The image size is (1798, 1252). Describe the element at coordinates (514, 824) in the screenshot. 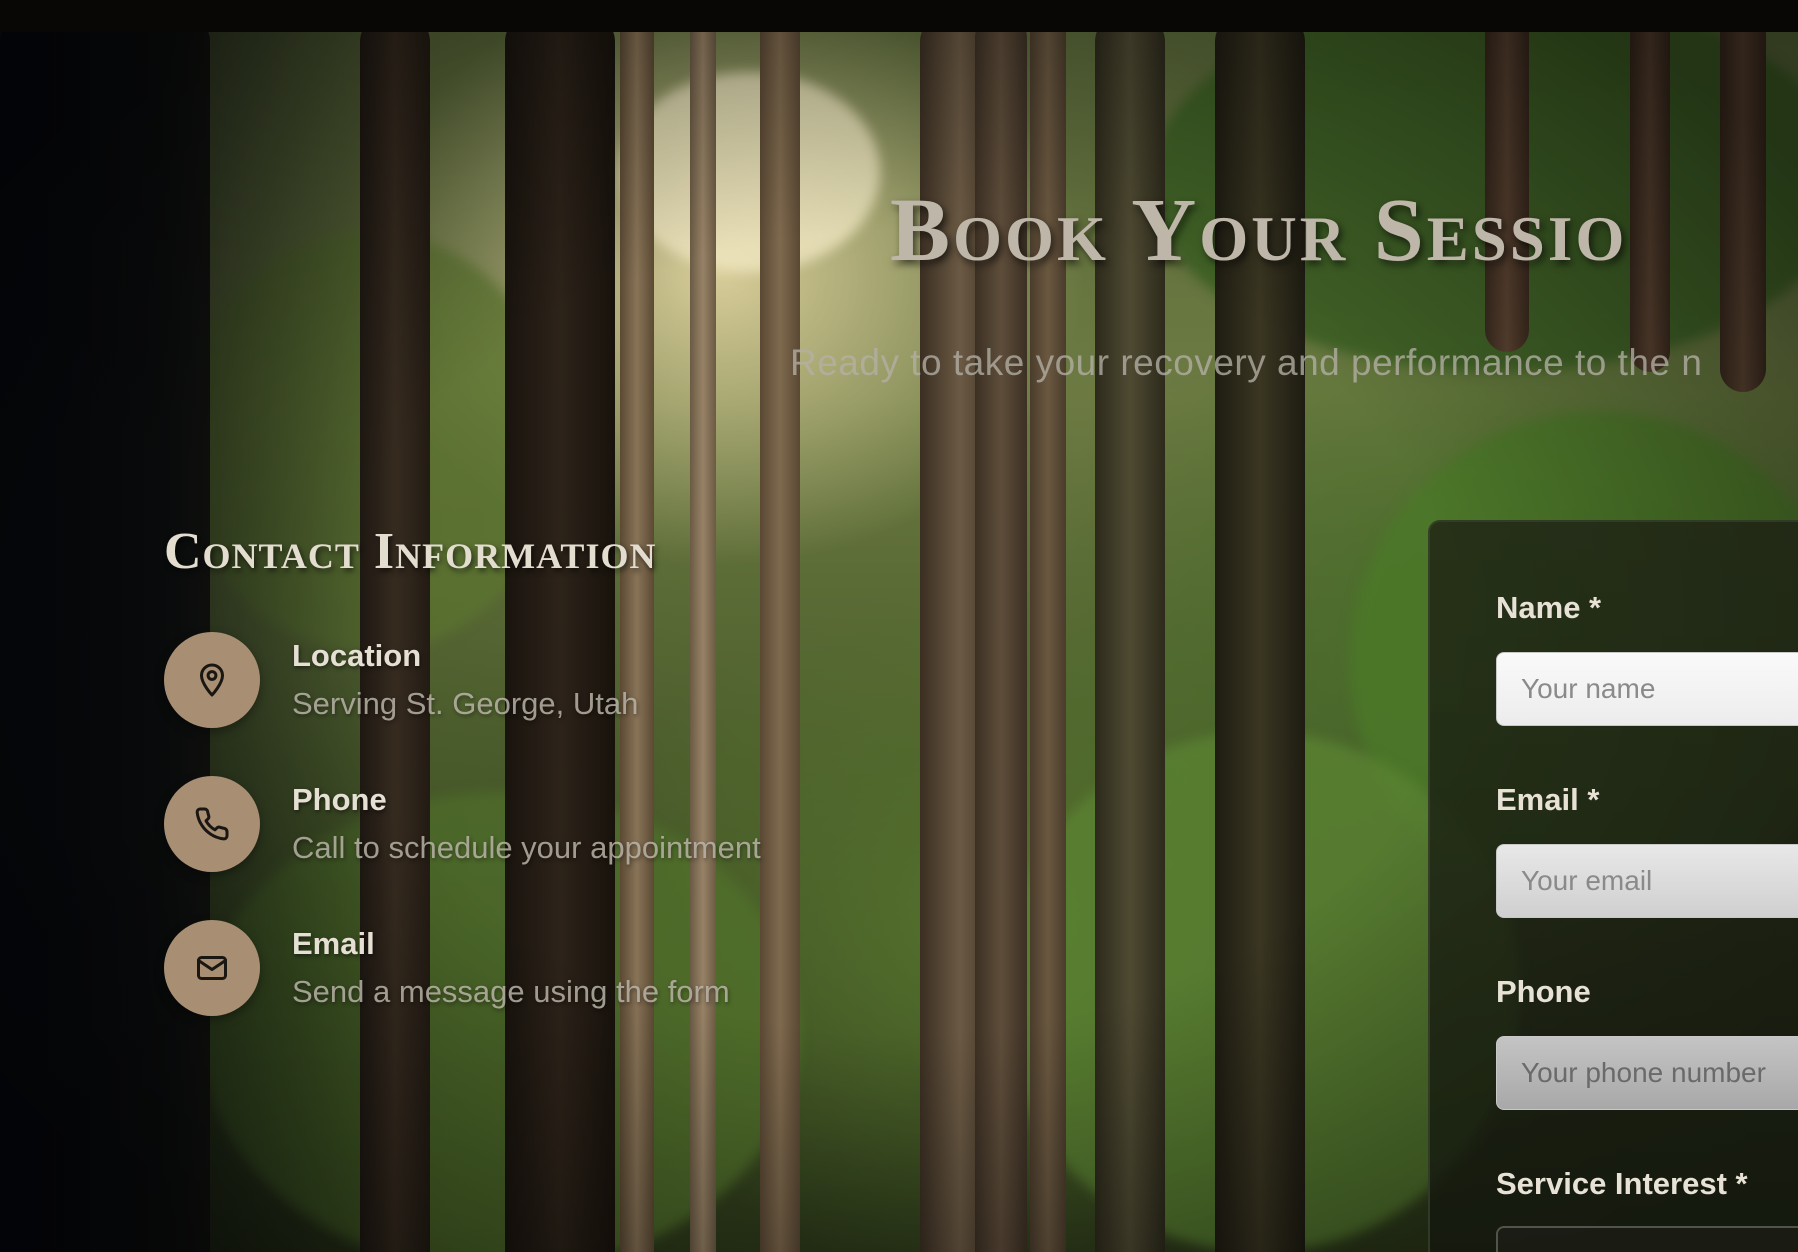

I see `contact-item-phone: Phone Call to schedule your appointment` at that location.